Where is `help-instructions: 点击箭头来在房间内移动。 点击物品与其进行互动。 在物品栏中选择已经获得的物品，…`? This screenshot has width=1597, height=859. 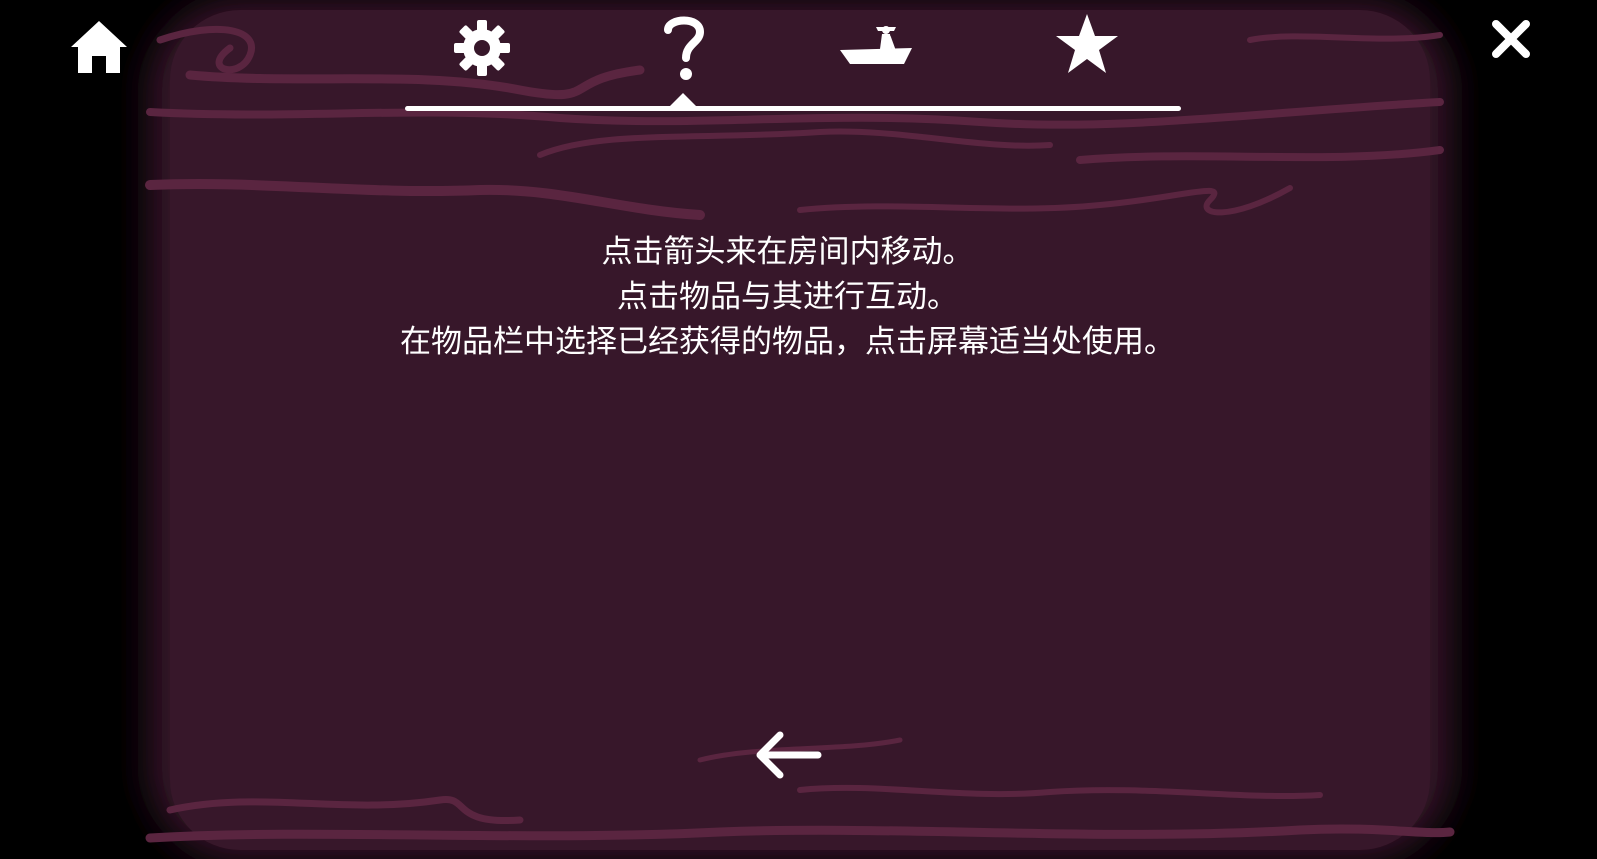 help-instructions: 点击箭头来在房间内移动。 点击物品与其进行互动。 在物品栏中选择已经获得的物品，… is located at coordinates (787, 297).